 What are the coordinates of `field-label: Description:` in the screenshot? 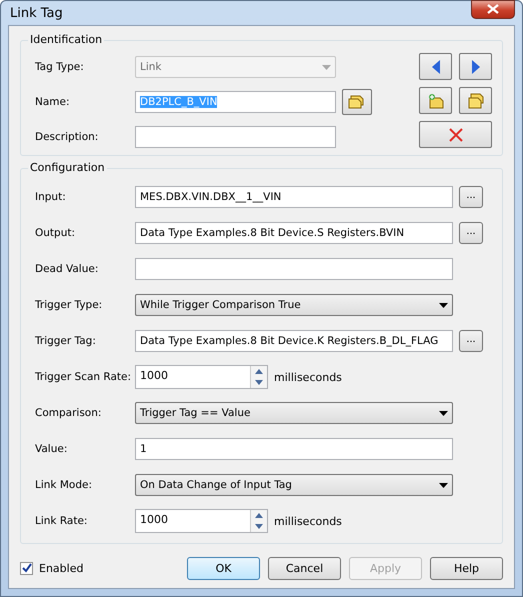 It's located at (67, 137).